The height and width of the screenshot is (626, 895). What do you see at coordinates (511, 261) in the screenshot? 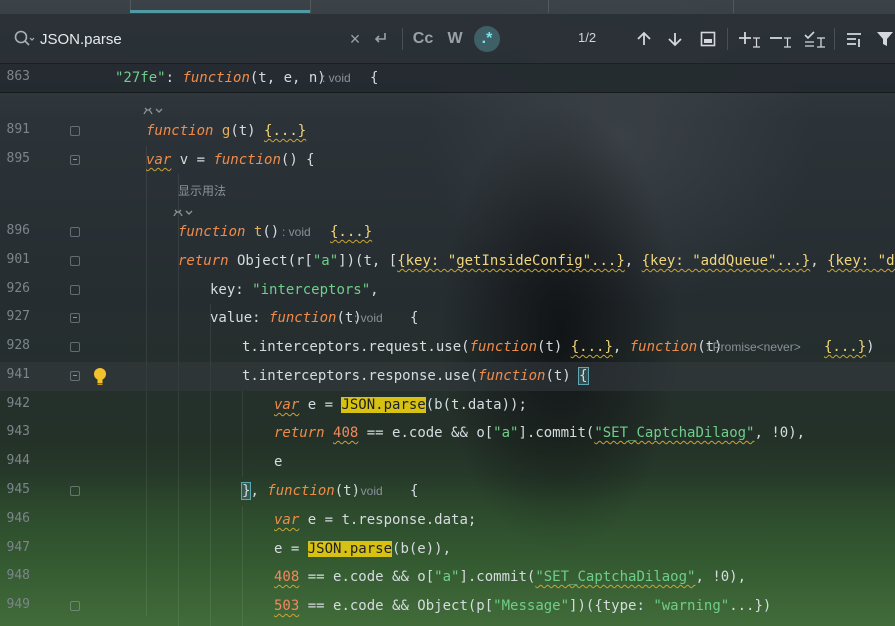
I see `folded-region: {key: "getInsideConfig"...}` at bounding box center [511, 261].